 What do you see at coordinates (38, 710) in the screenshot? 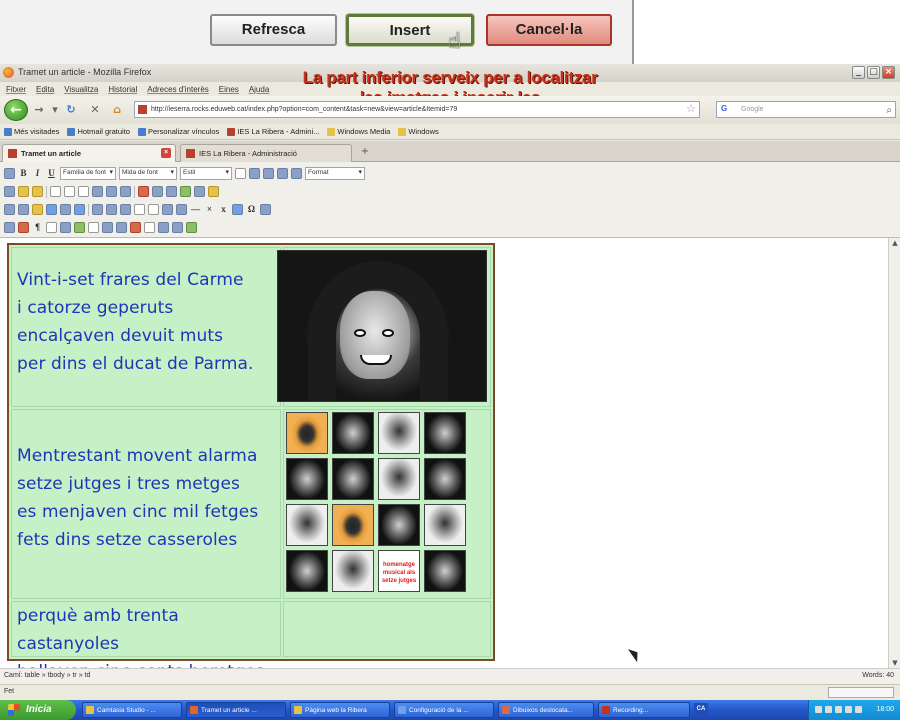
I see `start-button: Inicia` at bounding box center [38, 710].